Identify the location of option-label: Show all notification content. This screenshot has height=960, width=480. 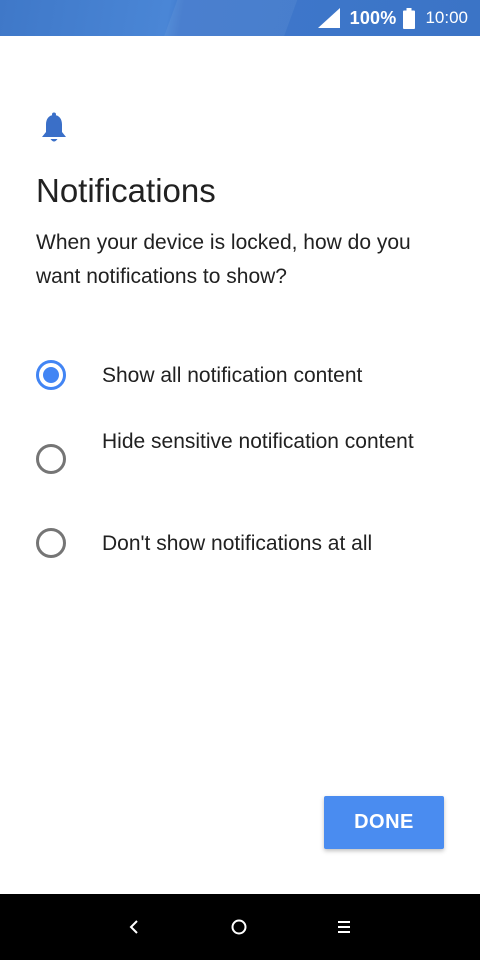
(232, 375).